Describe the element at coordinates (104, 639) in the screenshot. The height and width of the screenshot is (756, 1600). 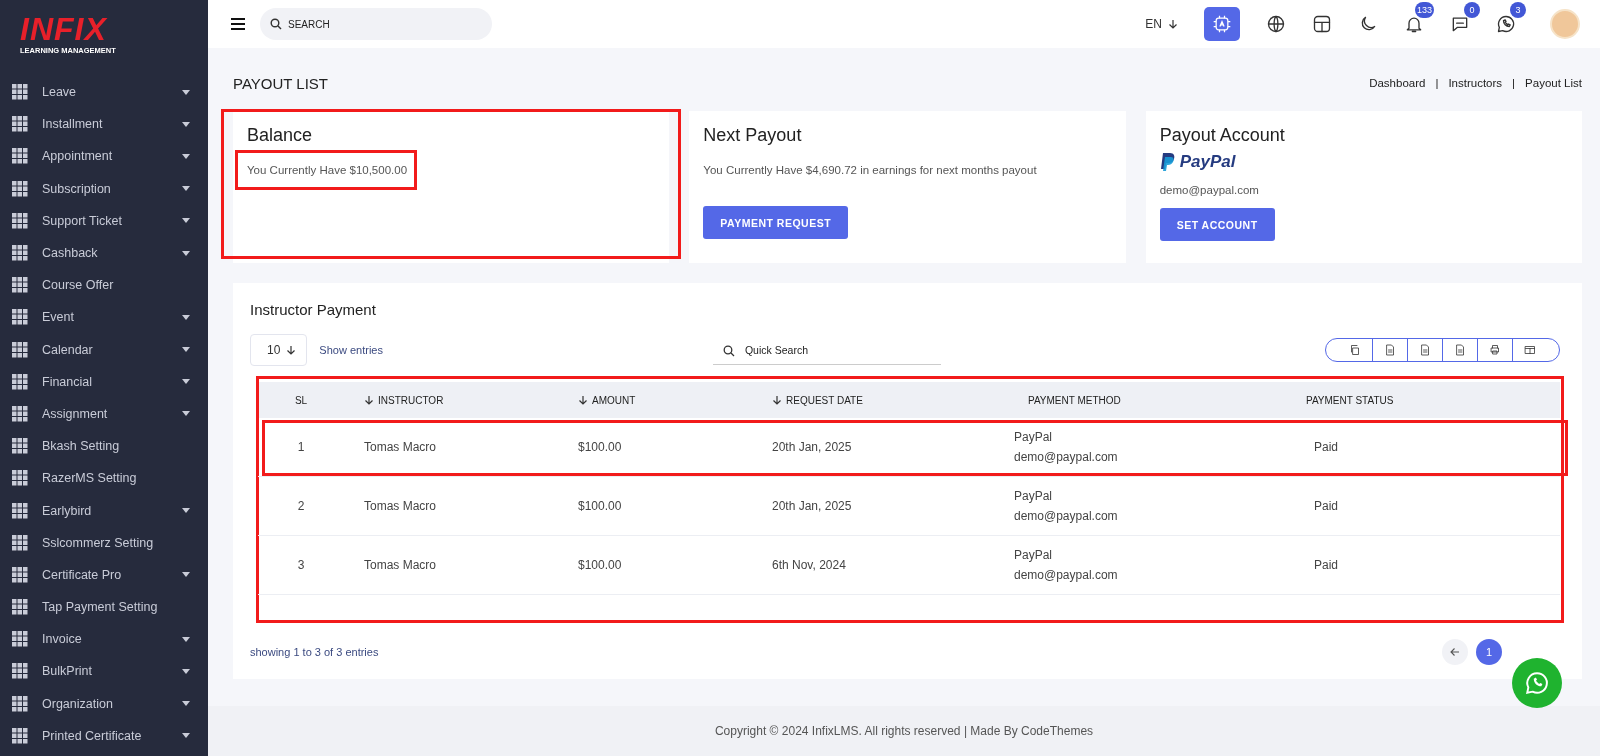
I see `sidebar-item: Invoice` at that location.